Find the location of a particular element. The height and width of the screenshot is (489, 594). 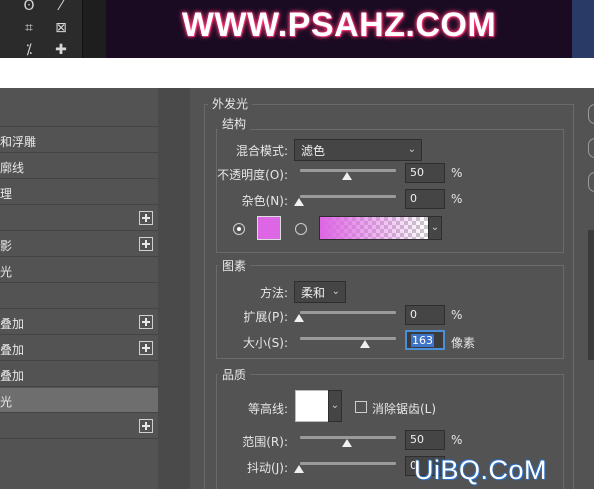

canvas-edge is located at coordinates (583, 29).